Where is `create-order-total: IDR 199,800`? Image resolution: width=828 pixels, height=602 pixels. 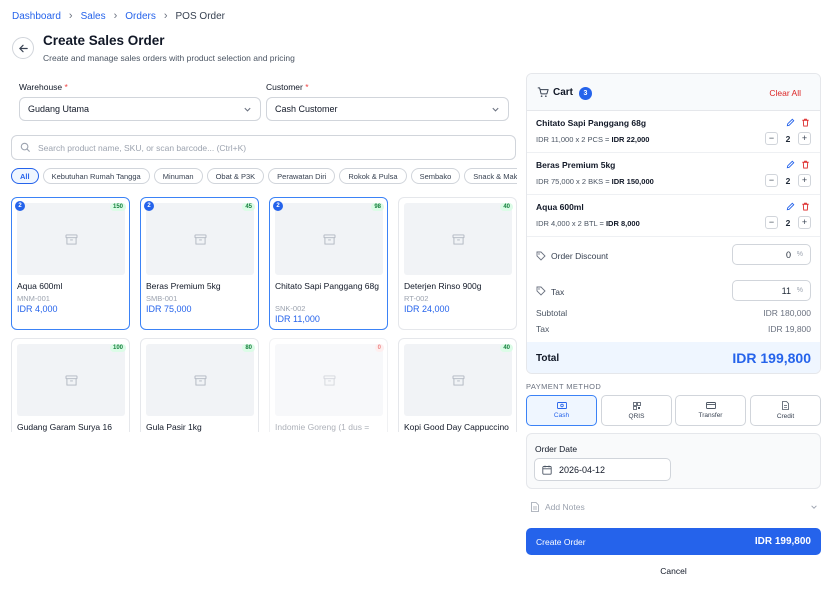
create-order-total: IDR 199,800 is located at coordinates (782, 541).